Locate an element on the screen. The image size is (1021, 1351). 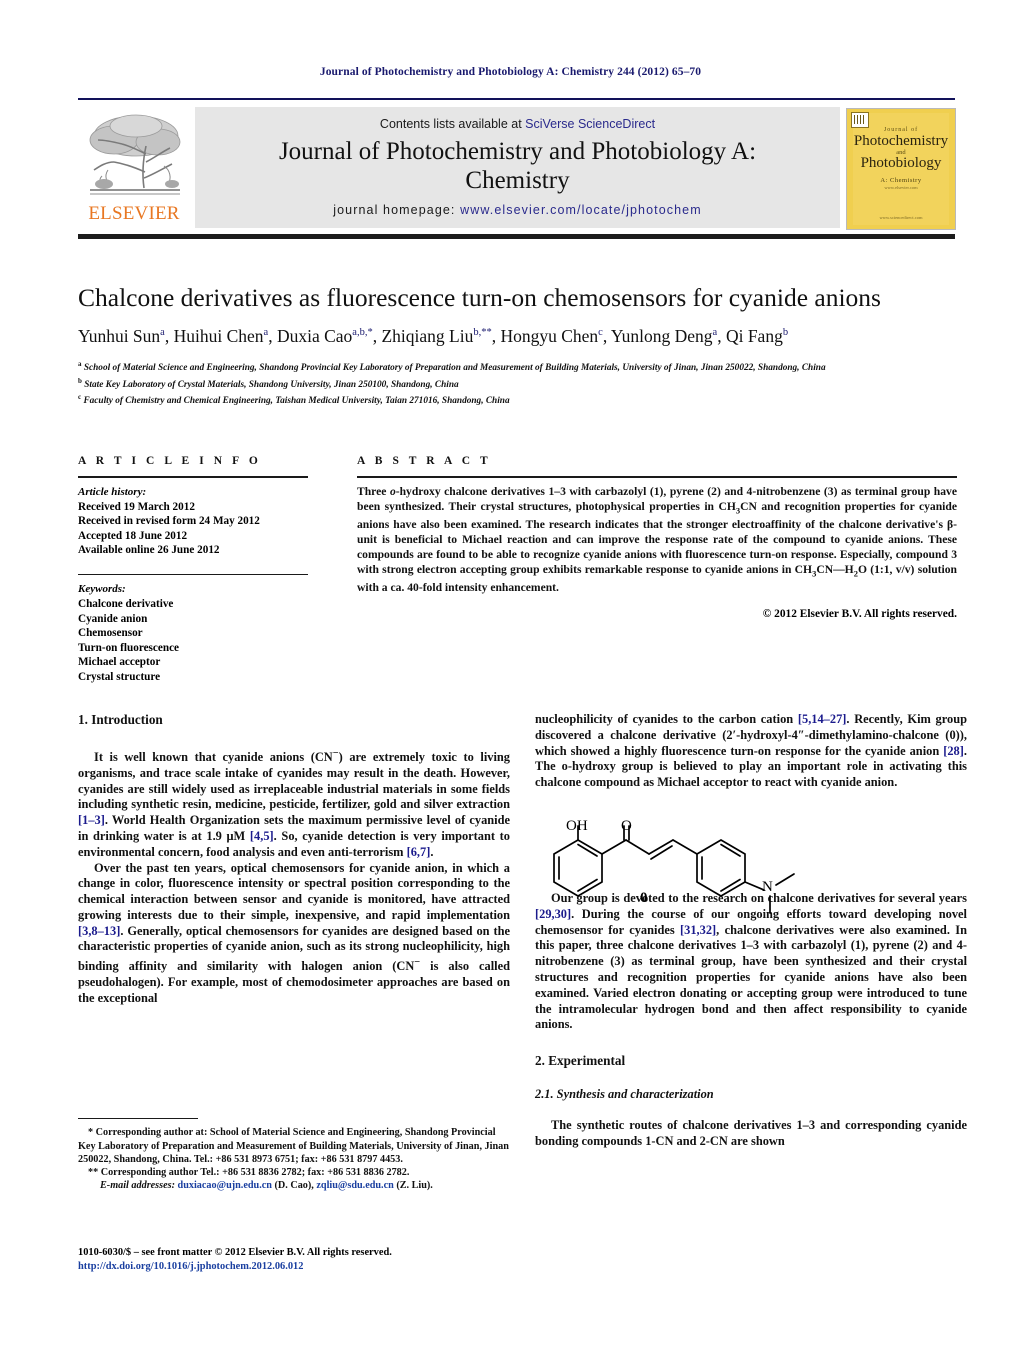
cover-elsevier-mark-icon is located at coordinates (860, 120).